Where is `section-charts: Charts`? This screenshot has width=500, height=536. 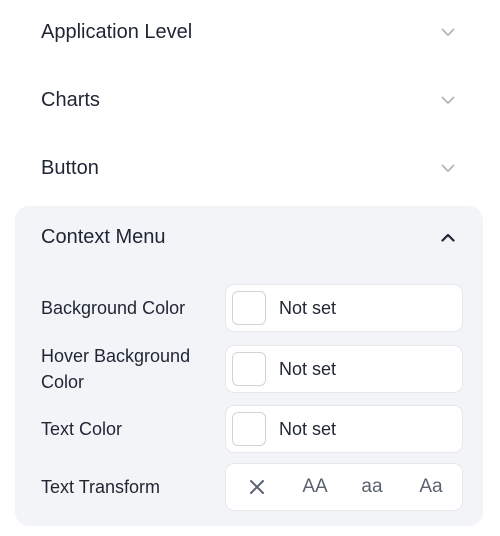
section-charts: Charts is located at coordinates (249, 100).